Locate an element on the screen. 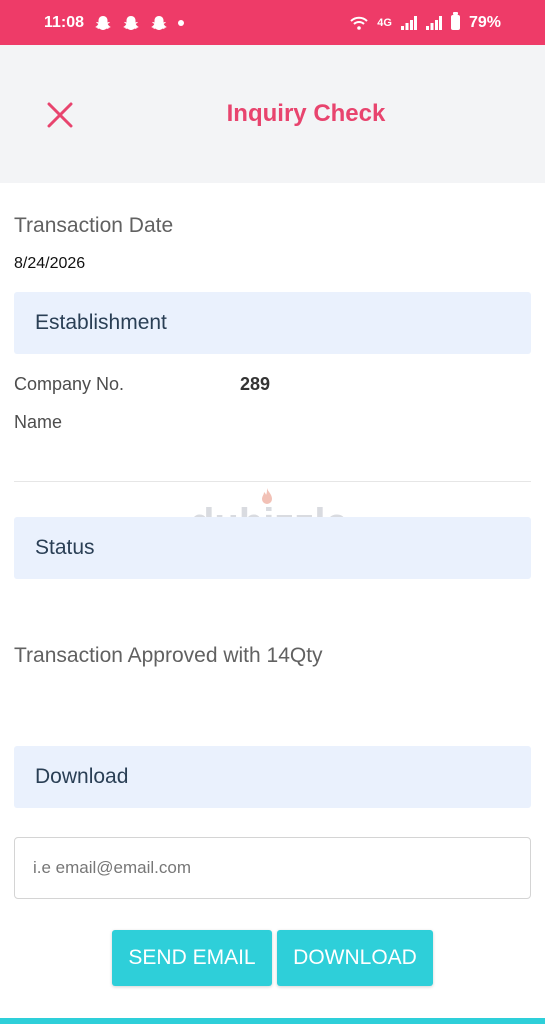 This screenshot has height=1024, width=545. close-button is located at coordinates (60, 115).